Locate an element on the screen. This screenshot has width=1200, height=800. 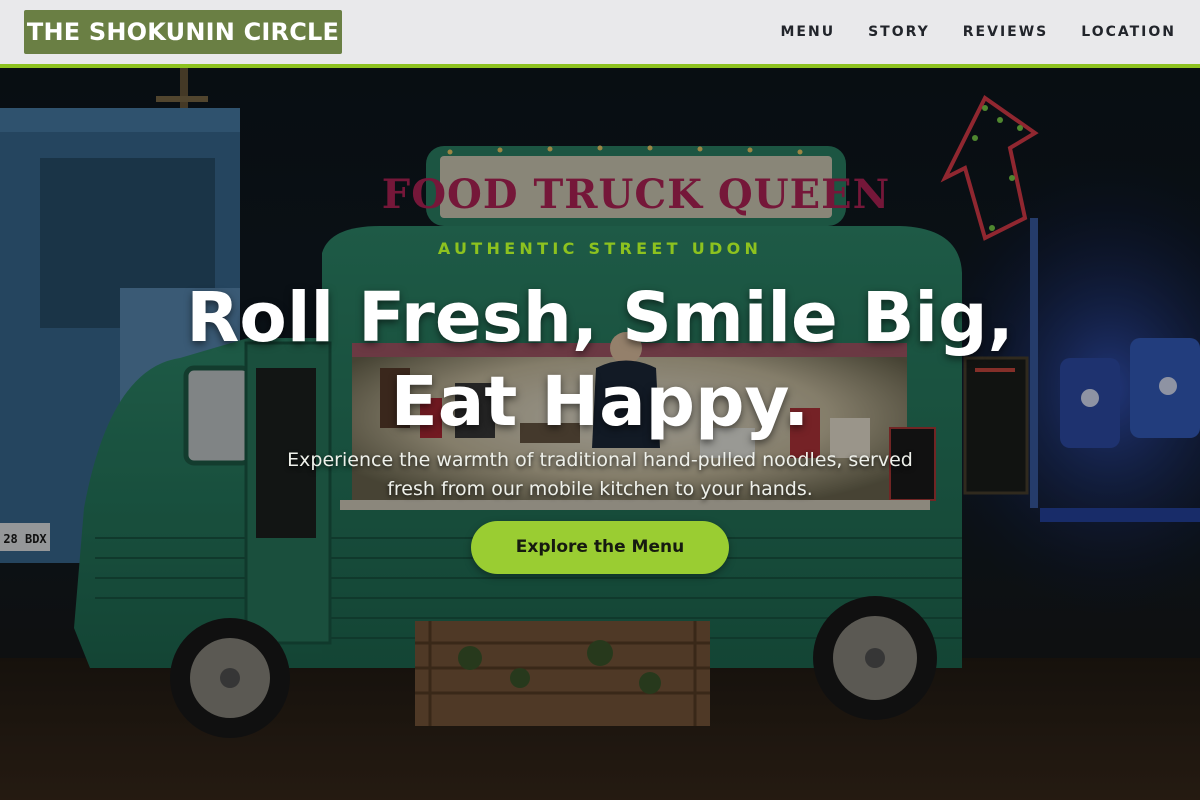
main-nav: MENU STORY REVIEWS LOCATION is located at coordinates (979, 32).